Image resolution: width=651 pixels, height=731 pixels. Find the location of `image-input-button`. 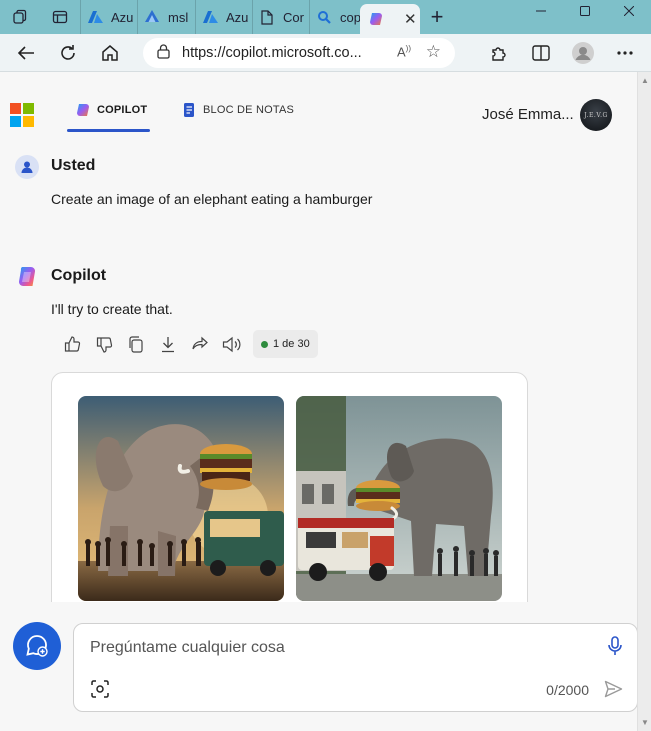

image-input-button is located at coordinates (100, 691).